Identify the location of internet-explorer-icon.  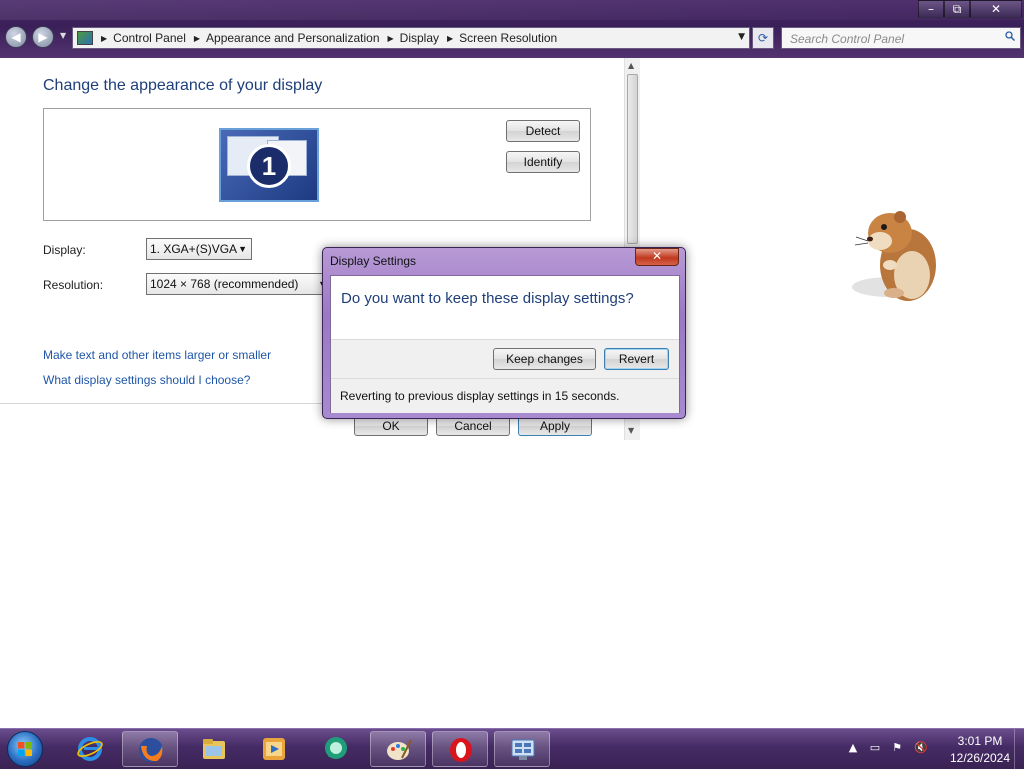
(90, 749).